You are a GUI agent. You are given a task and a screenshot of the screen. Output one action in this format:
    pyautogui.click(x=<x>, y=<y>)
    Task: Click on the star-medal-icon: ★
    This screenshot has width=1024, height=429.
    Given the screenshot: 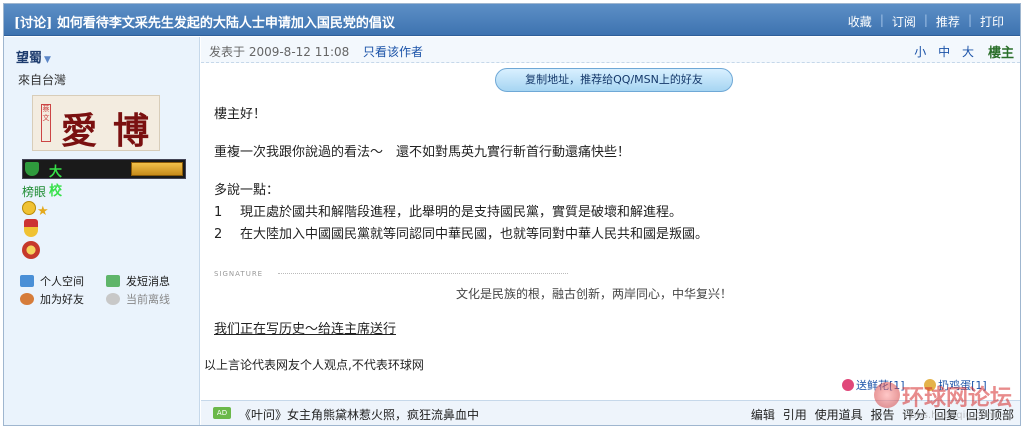 What is the action you would take?
    pyautogui.click(x=43, y=211)
    